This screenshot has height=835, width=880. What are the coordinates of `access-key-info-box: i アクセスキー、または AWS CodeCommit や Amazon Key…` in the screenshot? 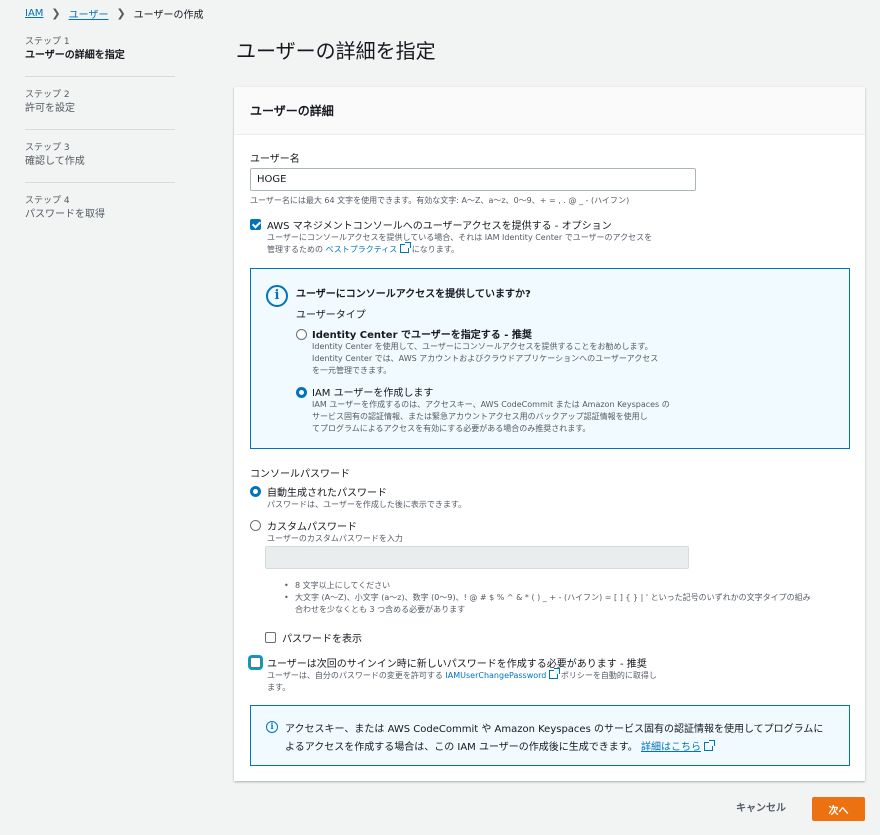 It's located at (550, 735).